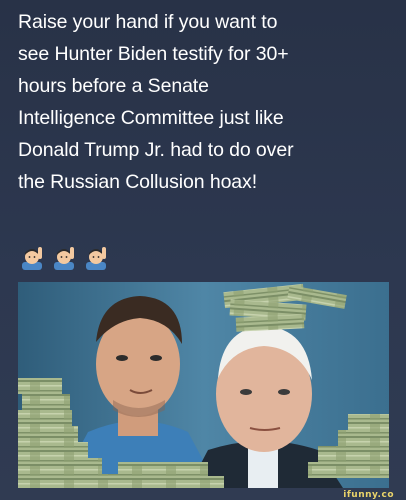 The image size is (406, 500). Describe the element at coordinates (138, 182) in the screenshot. I see `caption-line: the Russian Collusion hoax!` at that location.